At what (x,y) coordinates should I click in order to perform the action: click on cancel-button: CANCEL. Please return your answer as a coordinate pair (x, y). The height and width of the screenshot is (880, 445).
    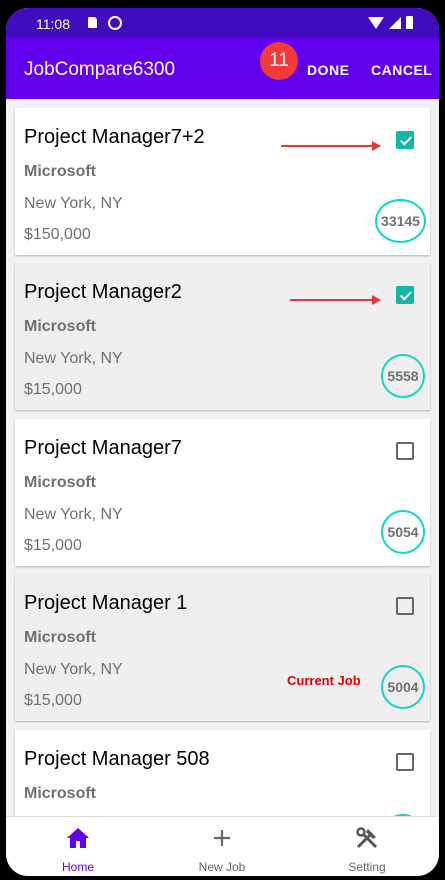
    Looking at the image, I should click on (401, 70).